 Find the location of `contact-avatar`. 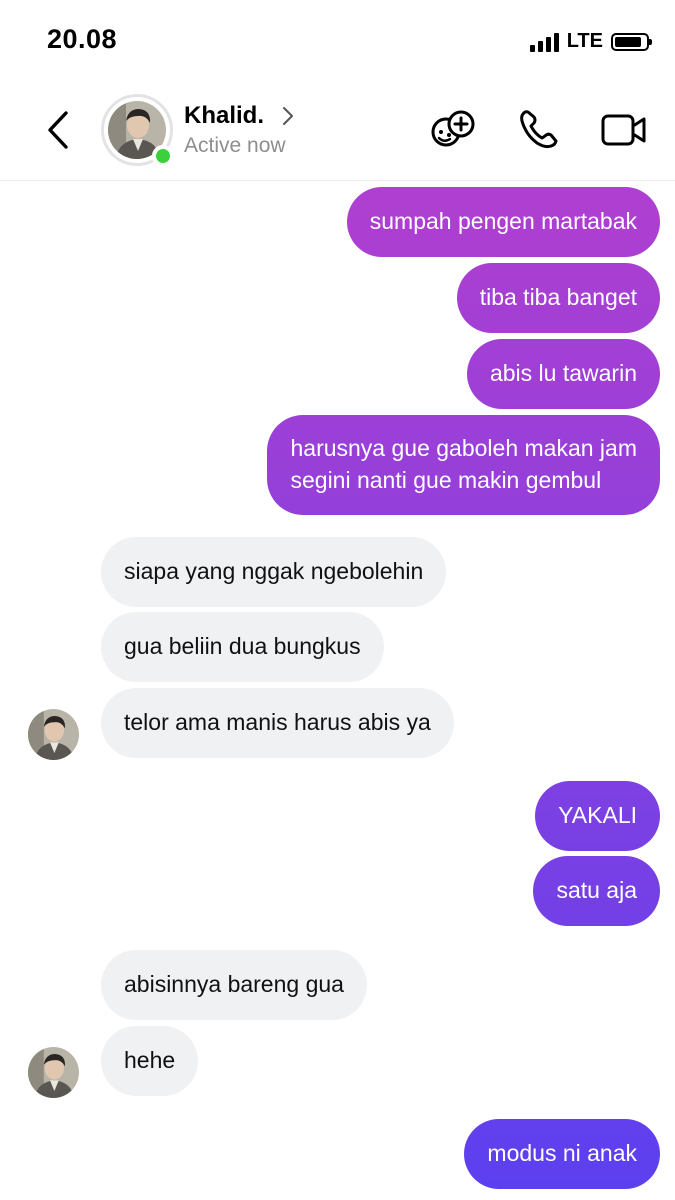

contact-avatar is located at coordinates (137, 130).